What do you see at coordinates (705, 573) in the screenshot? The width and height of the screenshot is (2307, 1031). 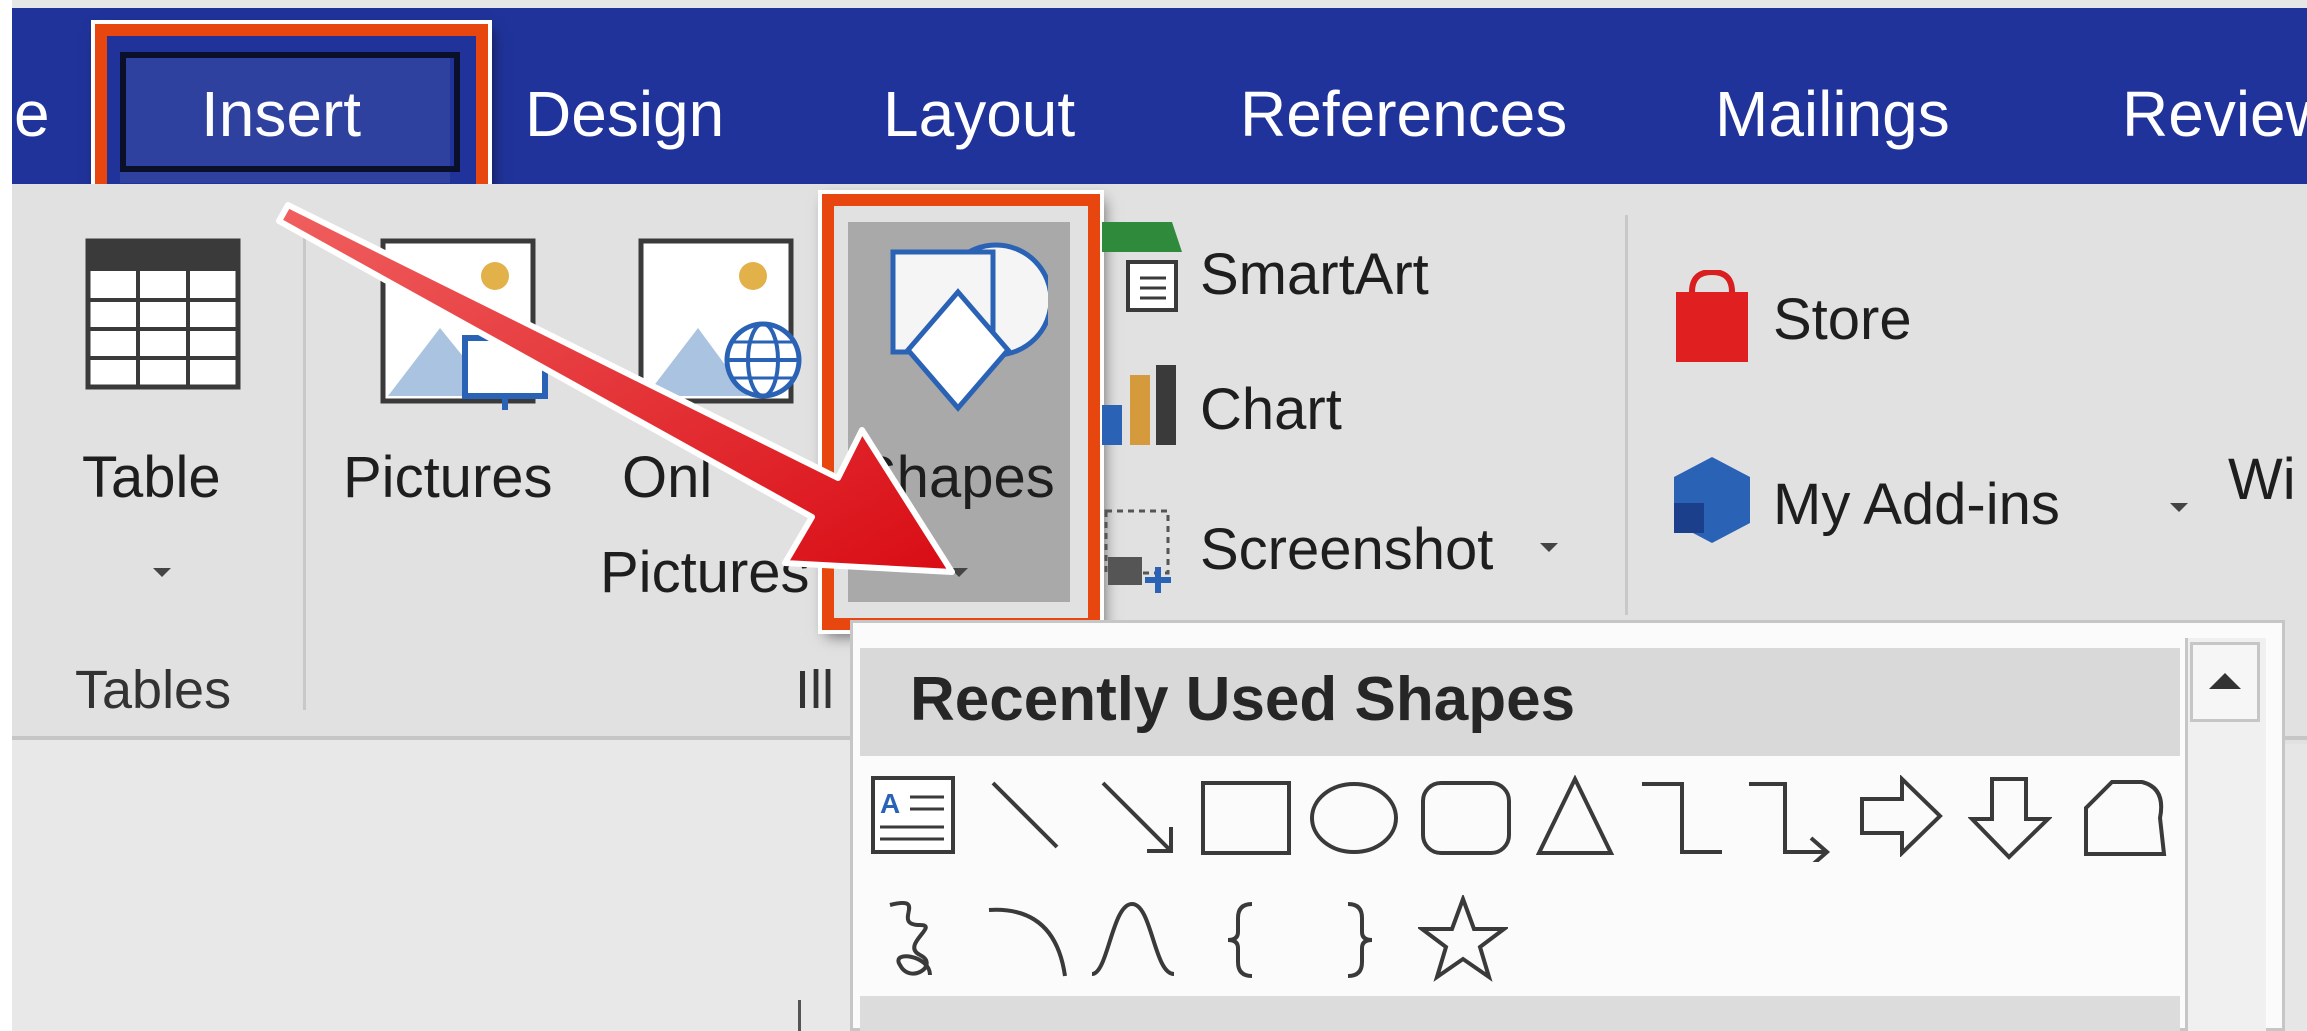 I see `online-pictures-label-line2: Pictures` at bounding box center [705, 573].